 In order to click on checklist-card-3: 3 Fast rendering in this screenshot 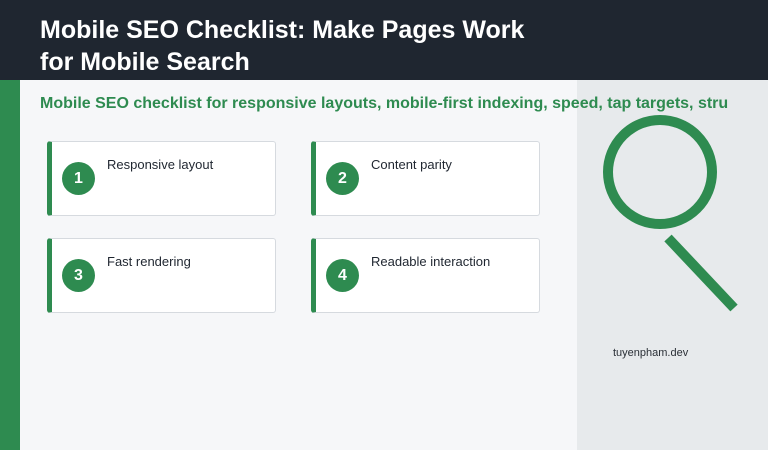, I will do `click(161, 275)`.